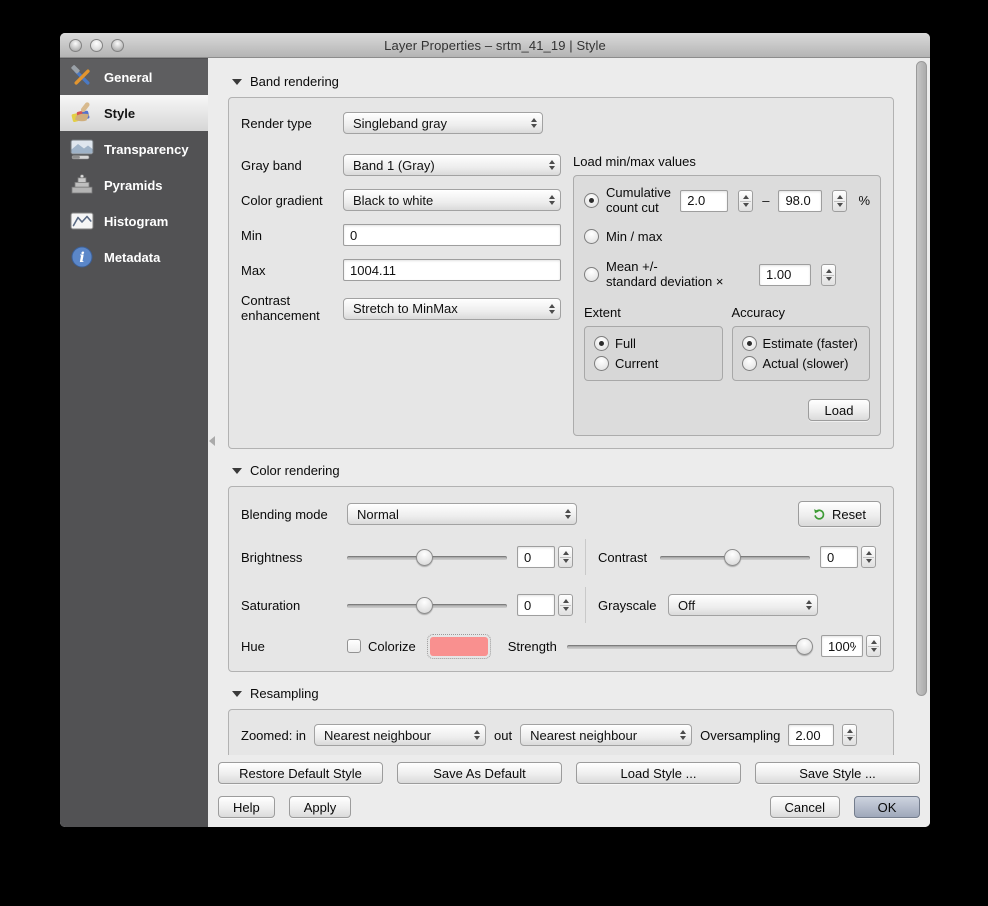 The height and width of the screenshot is (906, 988). What do you see at coordinates (828, 274) in the screenshot?
I see `mean-std-stepper` at bounding box center [828, 274].